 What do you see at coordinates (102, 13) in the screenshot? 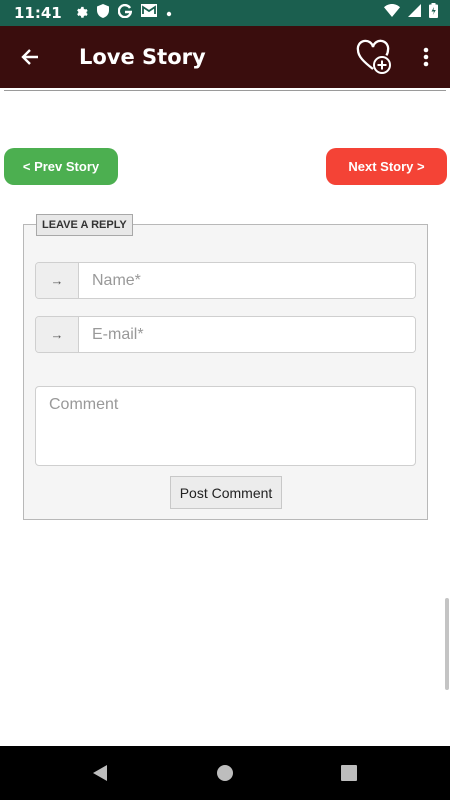
I see `shield-icon` at bounding box center [102, 13].